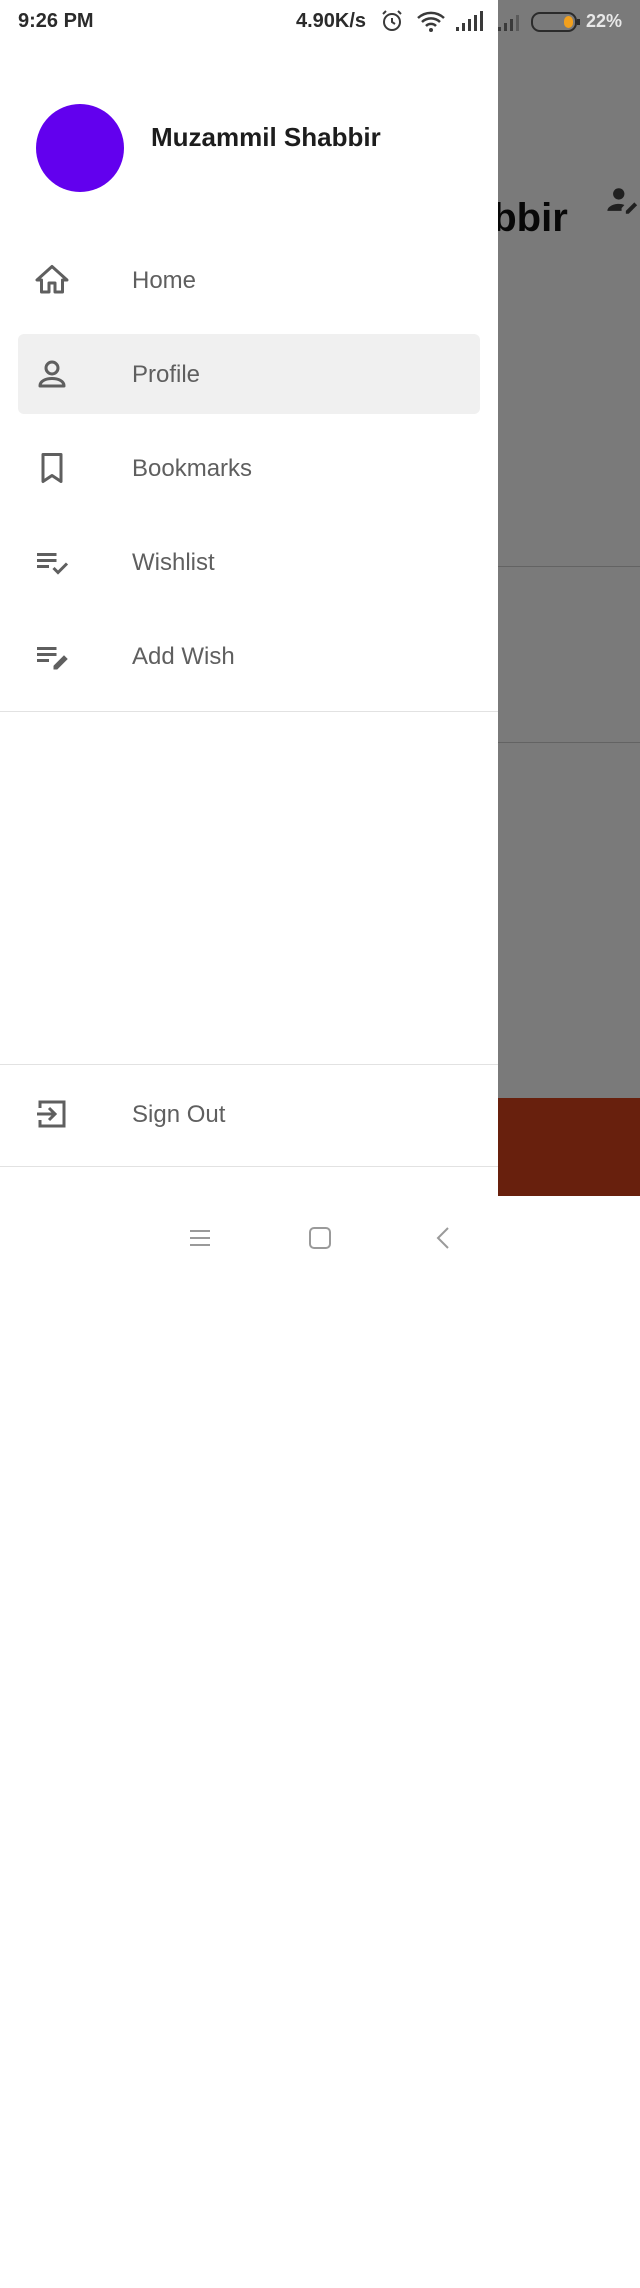 The image size is (640, 2288). I want to click on alarm-icon, so click(392, 20).